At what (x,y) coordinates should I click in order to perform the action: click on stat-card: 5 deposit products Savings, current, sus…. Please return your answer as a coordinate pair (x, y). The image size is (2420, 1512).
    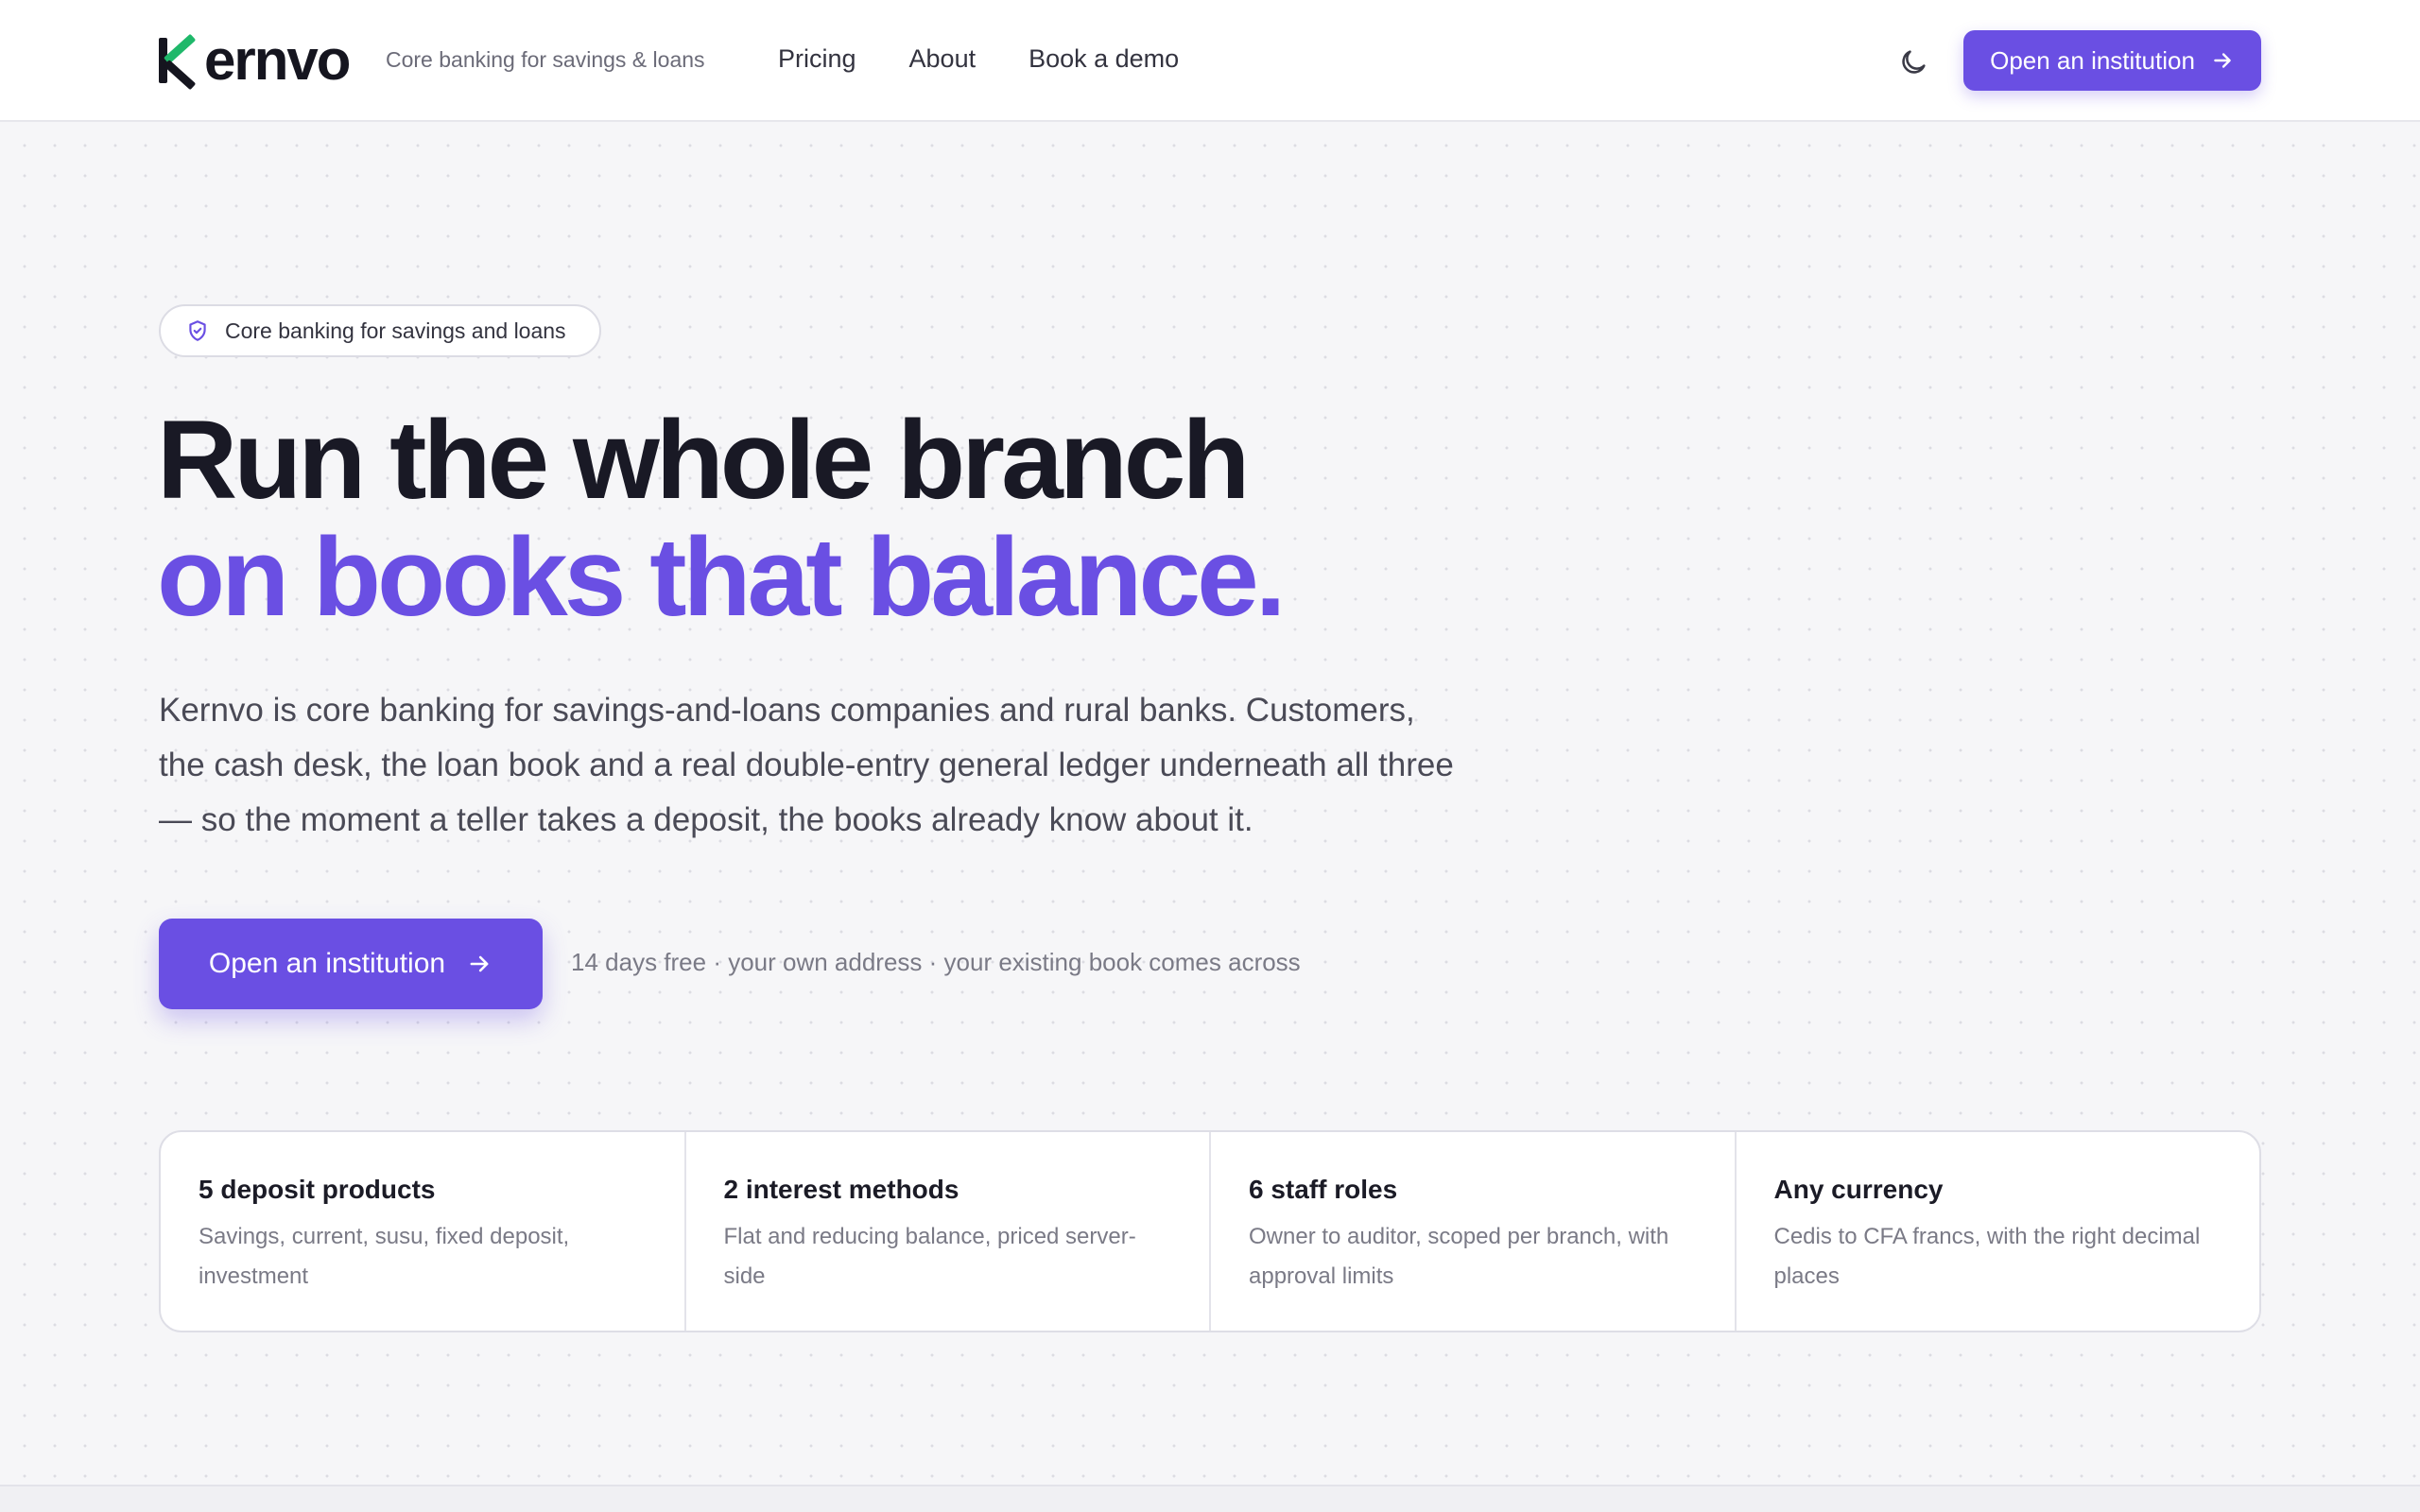
    Looking at the image, I should click on (423, 1231).